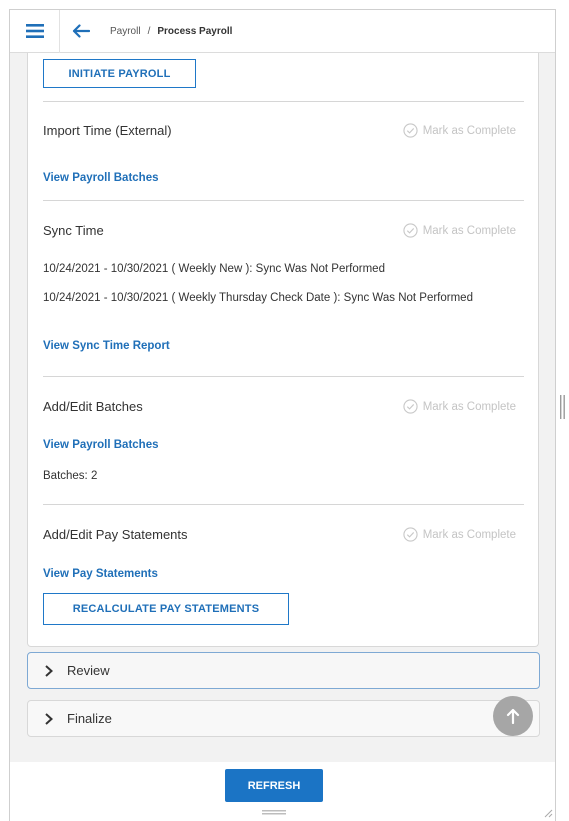 This screenshot has width=569, height=821. I want to click on step-title-add-edit-batches: Add/Edit Batches, so click(93, 406).